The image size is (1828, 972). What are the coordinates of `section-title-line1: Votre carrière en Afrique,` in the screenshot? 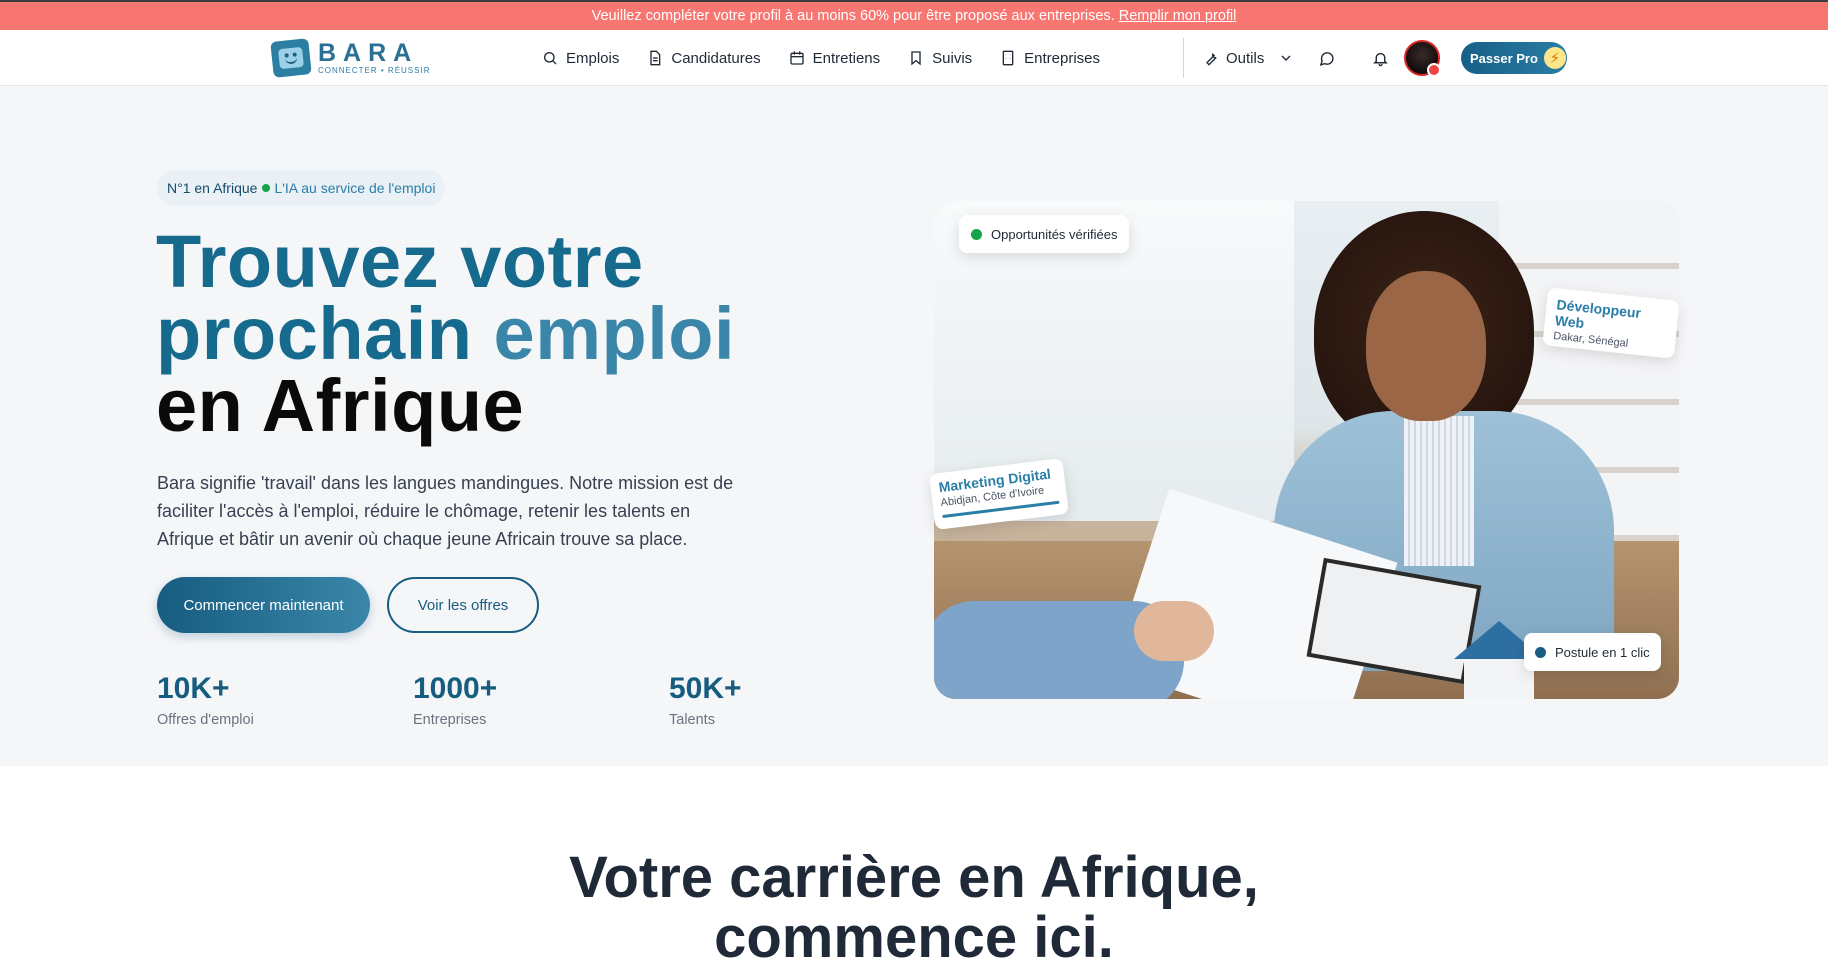 It's located at (914, 877).